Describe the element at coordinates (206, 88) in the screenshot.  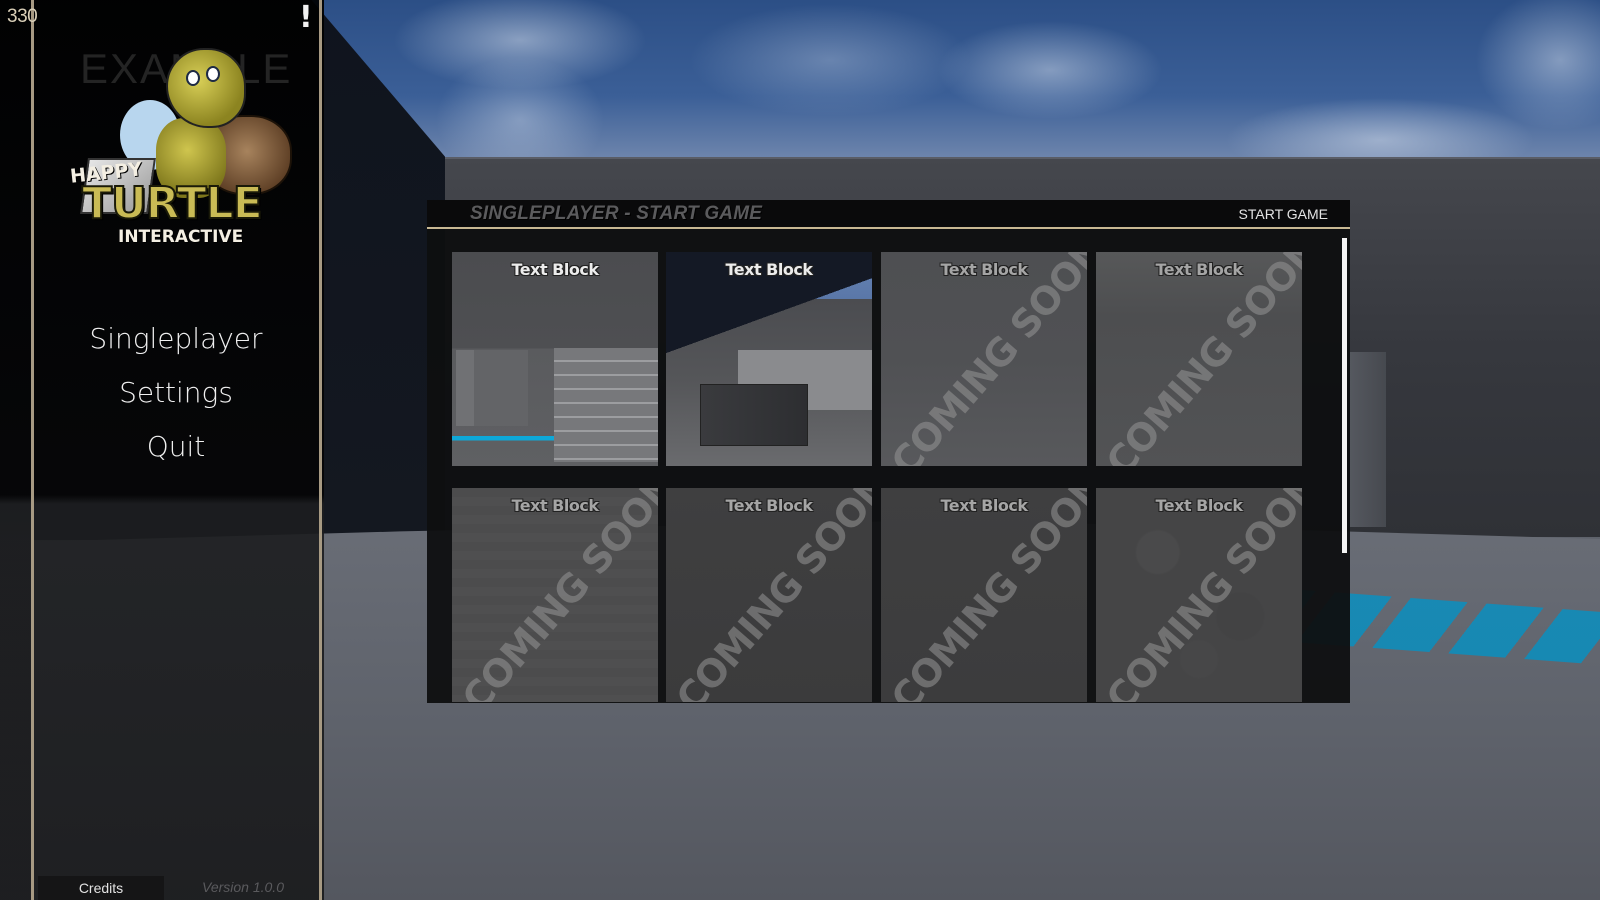
I see `turtle-head-icon` at that location.